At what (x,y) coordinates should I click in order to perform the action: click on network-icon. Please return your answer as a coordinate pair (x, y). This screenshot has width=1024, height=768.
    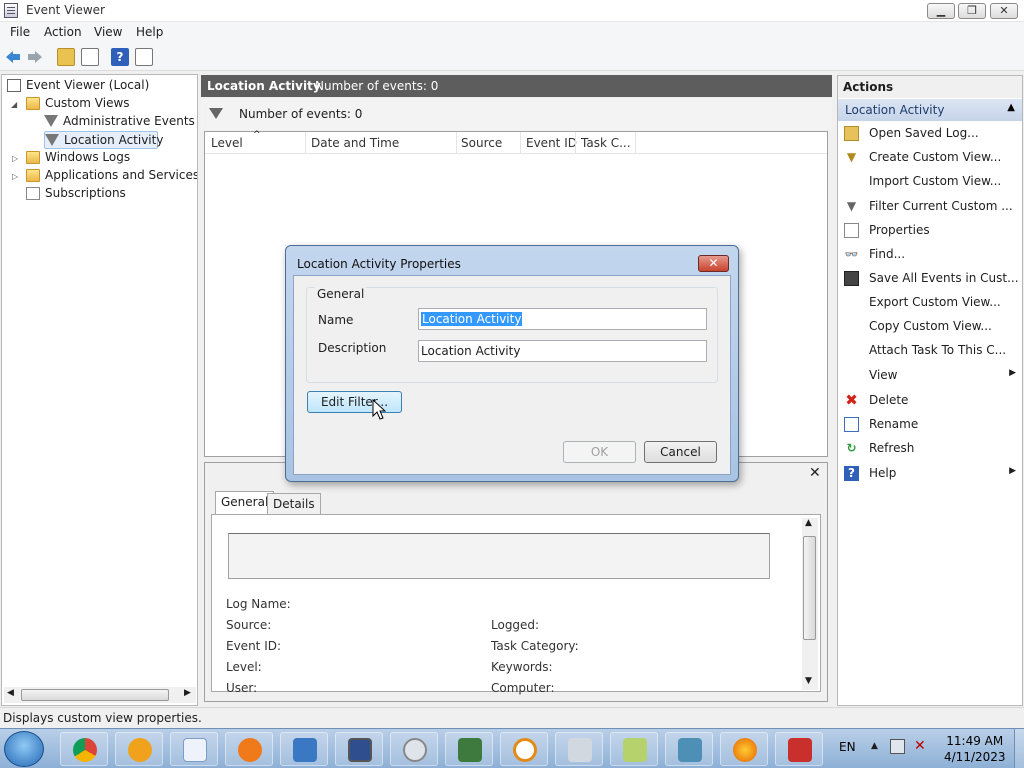
    Looking at the image, I should click on (690, 750).